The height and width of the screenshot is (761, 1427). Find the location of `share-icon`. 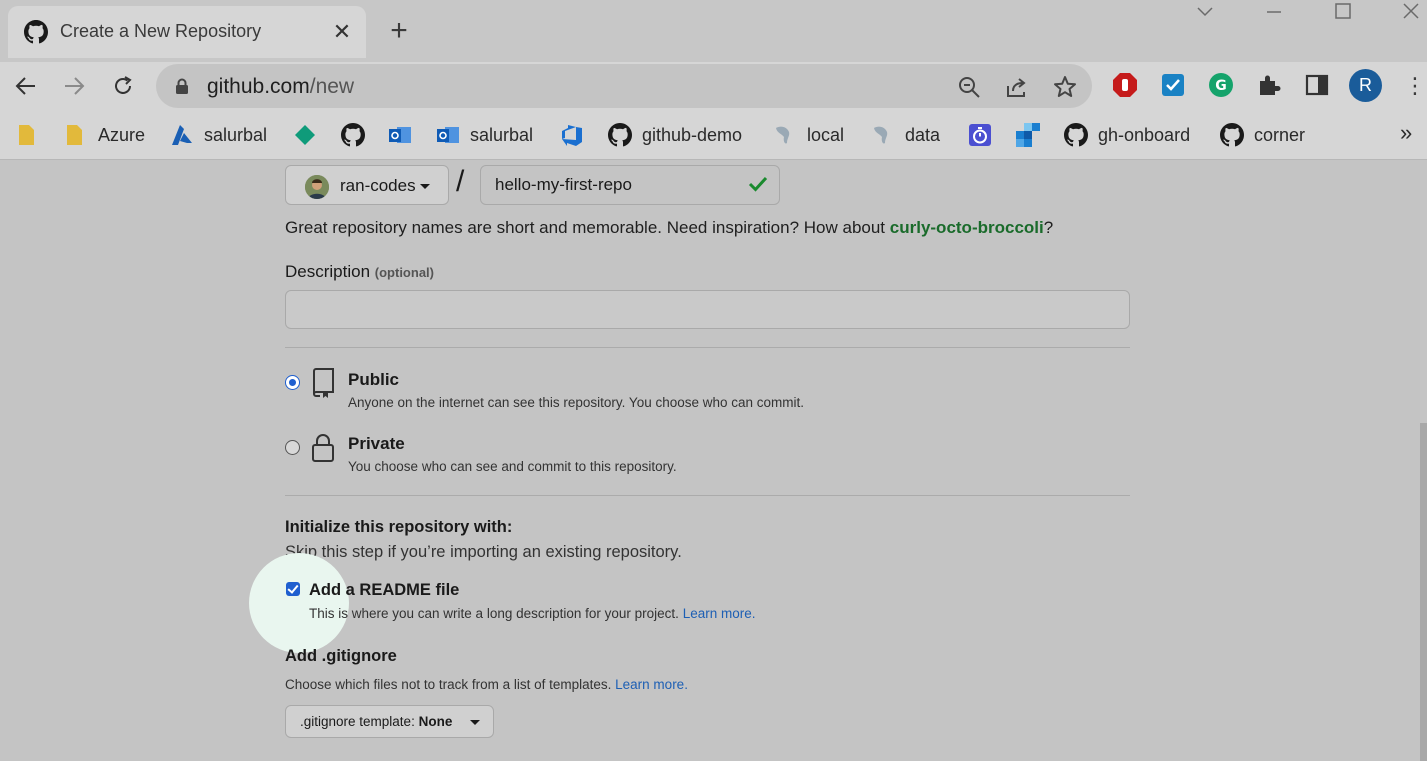

share-icon is located at coordinates (1017, 87).